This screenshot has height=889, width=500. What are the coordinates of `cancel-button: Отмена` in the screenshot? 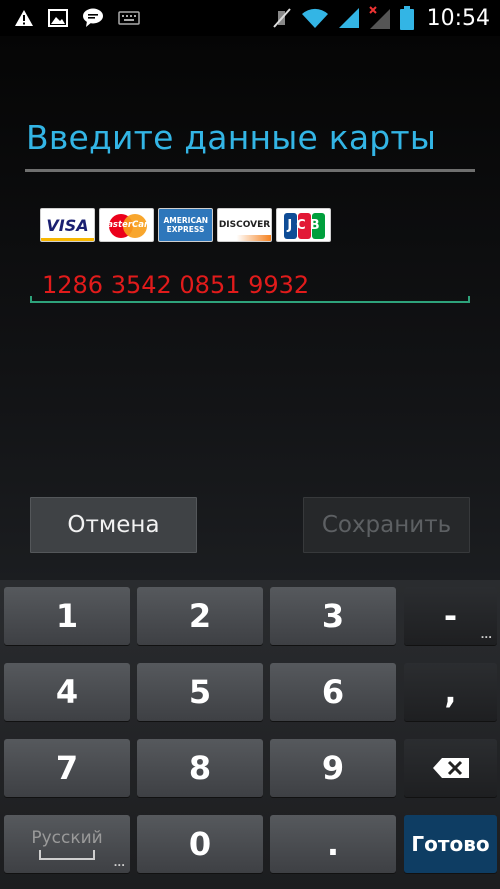 It's located at (113, 525).